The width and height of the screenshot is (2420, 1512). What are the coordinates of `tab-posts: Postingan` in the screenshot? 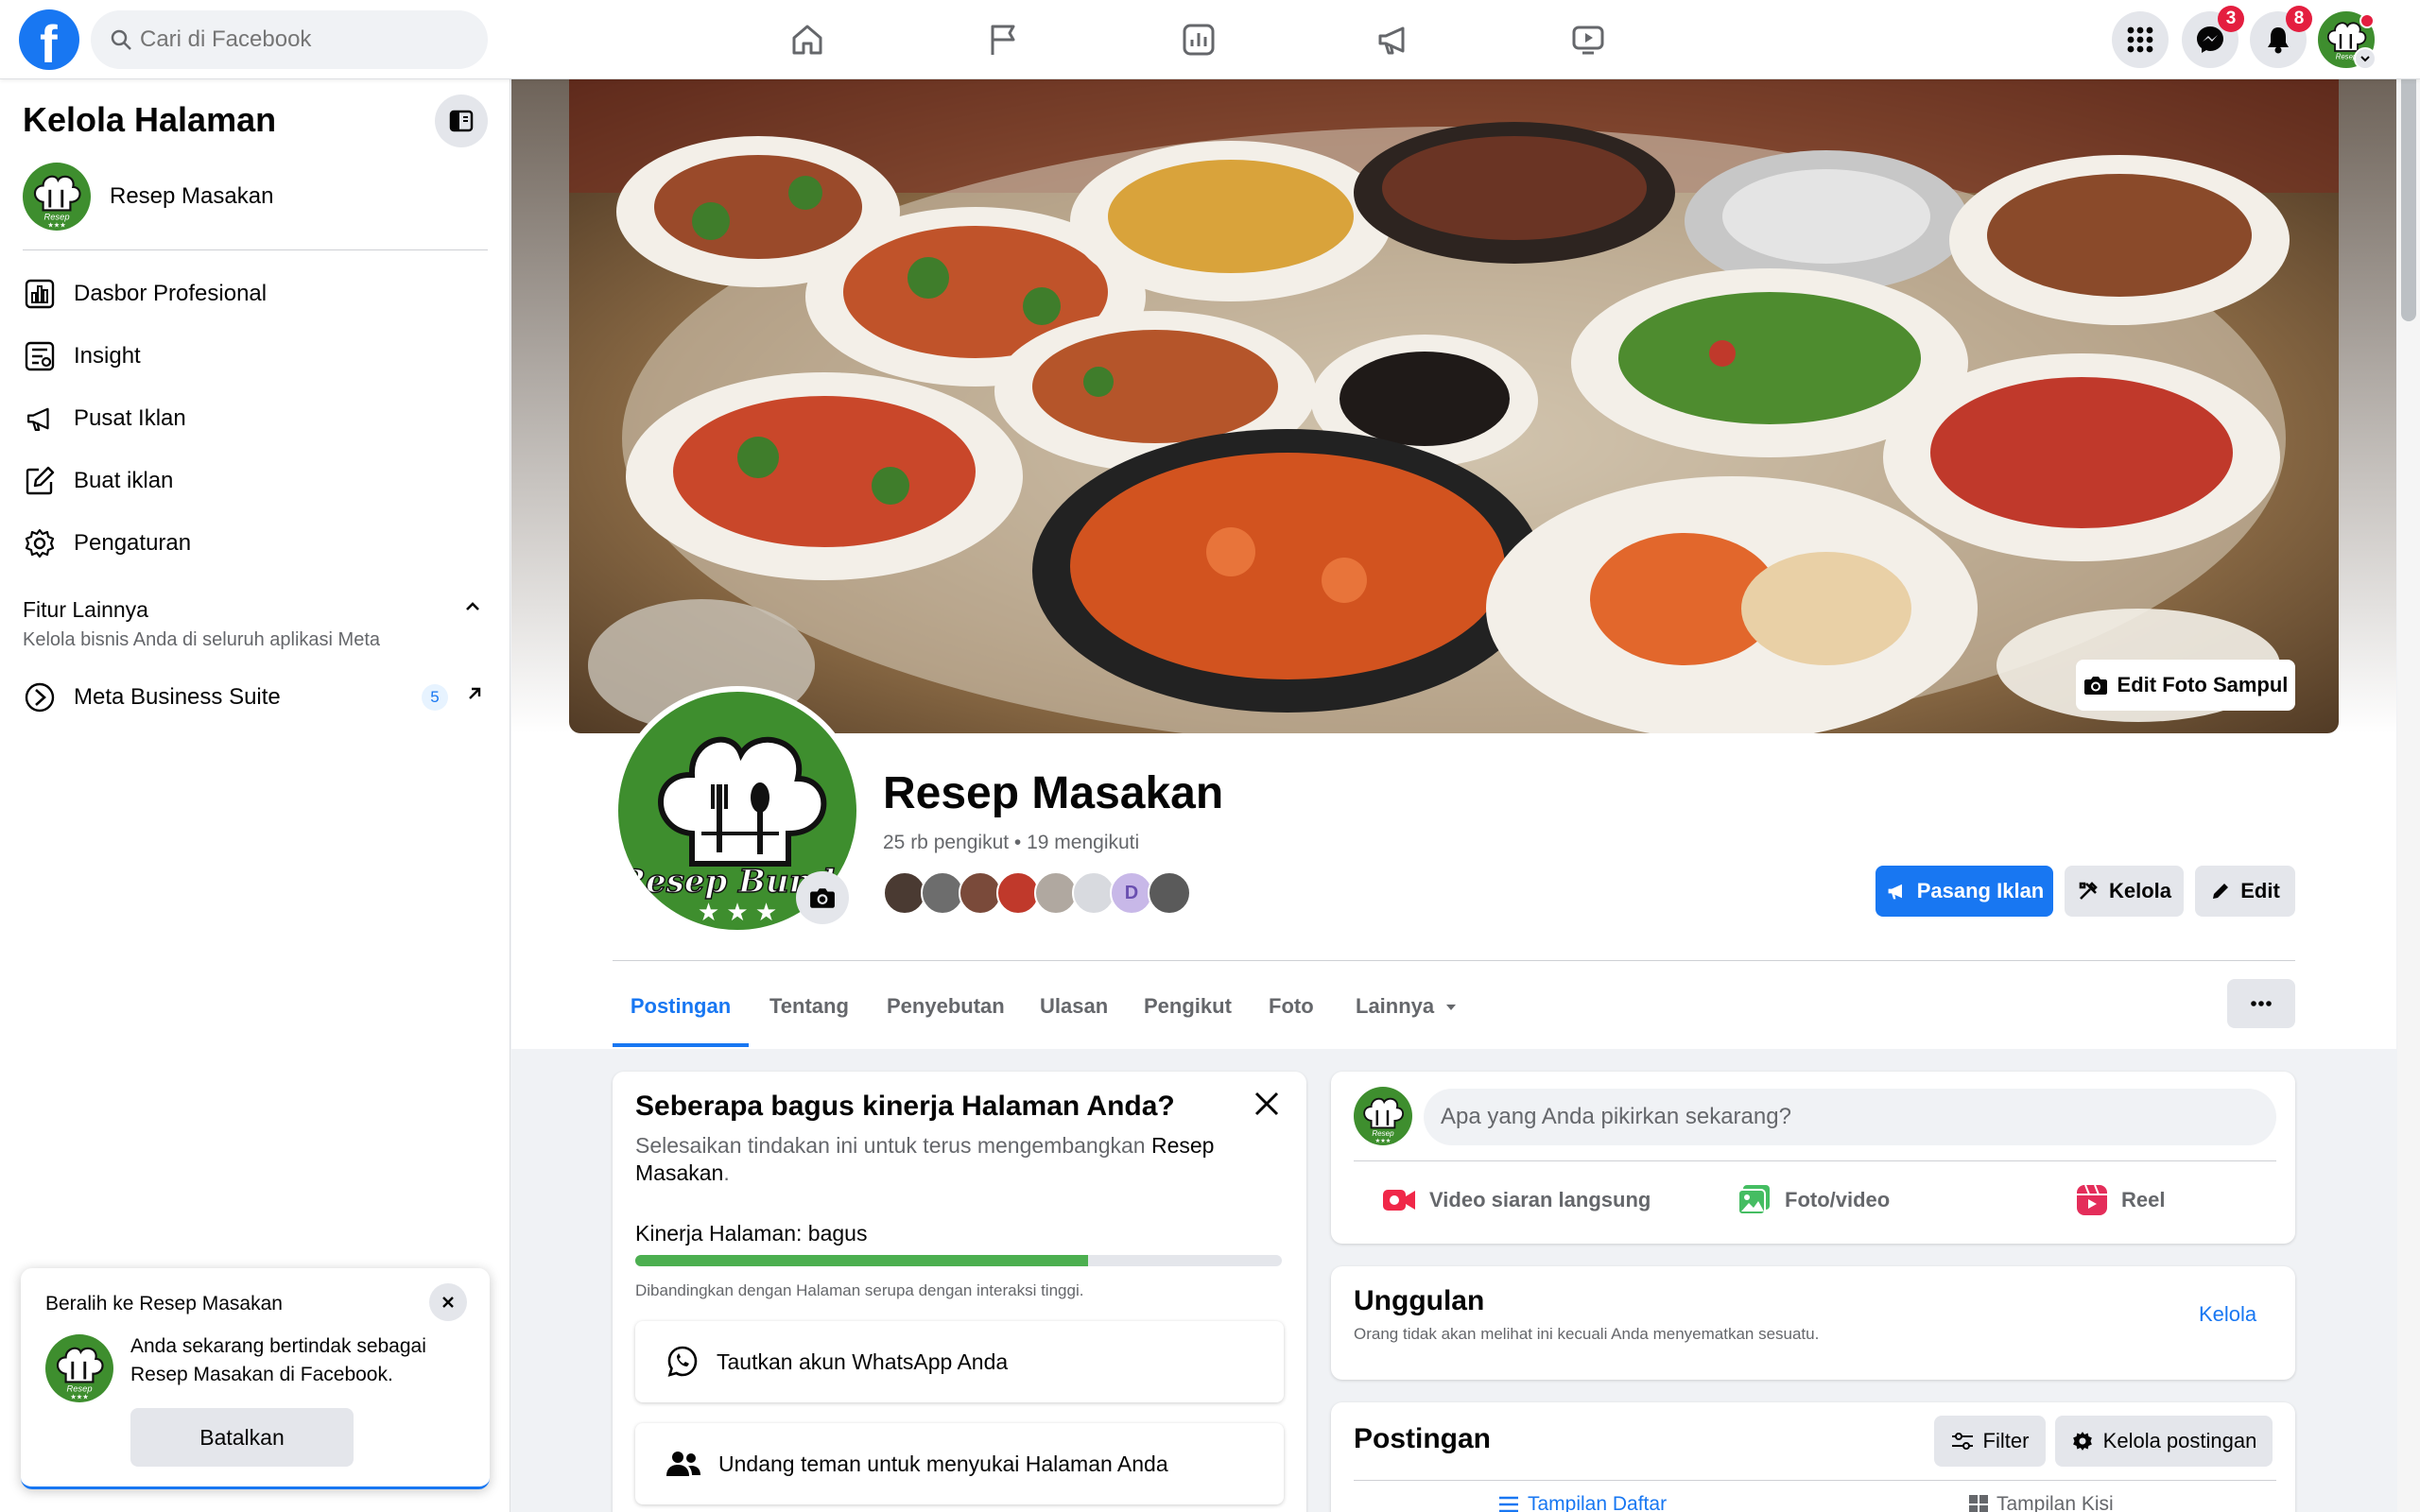 It's located at (681, 1013).